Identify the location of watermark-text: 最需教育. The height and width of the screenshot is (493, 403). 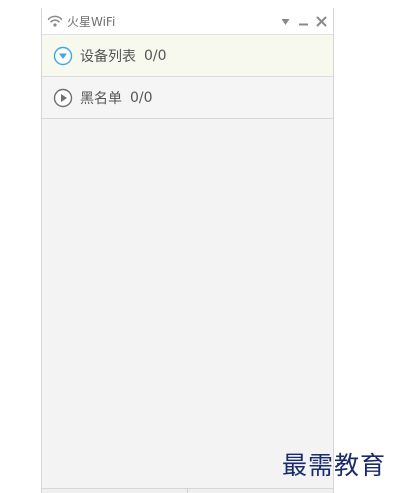
(334, 465).